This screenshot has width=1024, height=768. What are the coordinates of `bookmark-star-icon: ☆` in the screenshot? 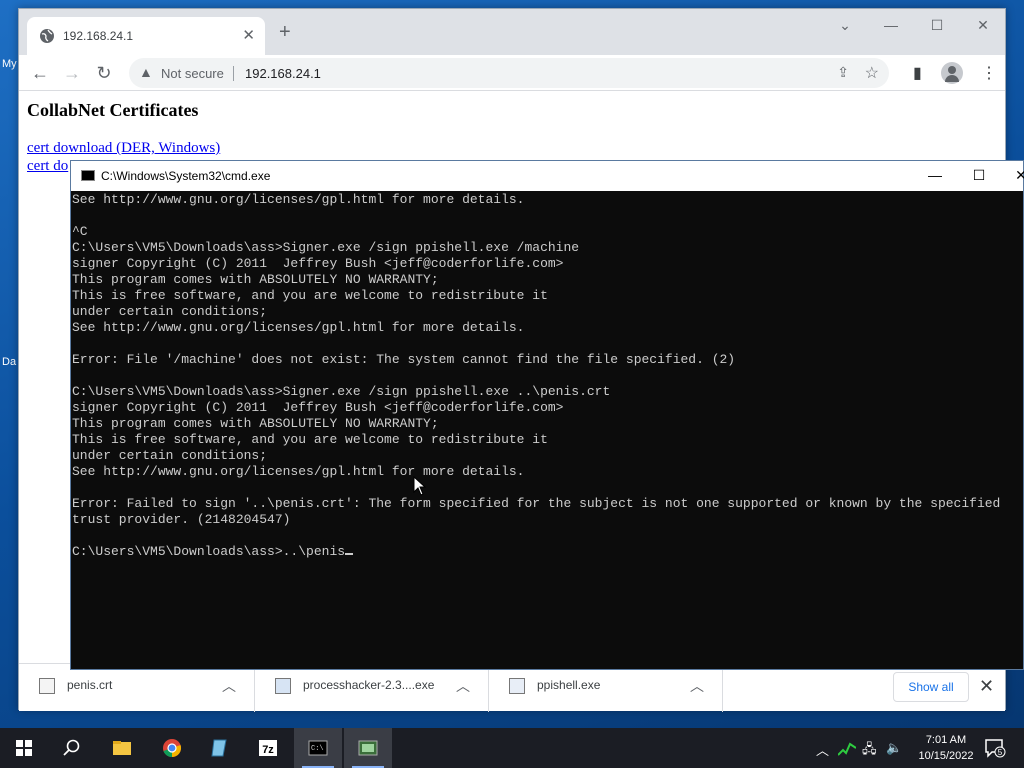 It's located at (872, 73).